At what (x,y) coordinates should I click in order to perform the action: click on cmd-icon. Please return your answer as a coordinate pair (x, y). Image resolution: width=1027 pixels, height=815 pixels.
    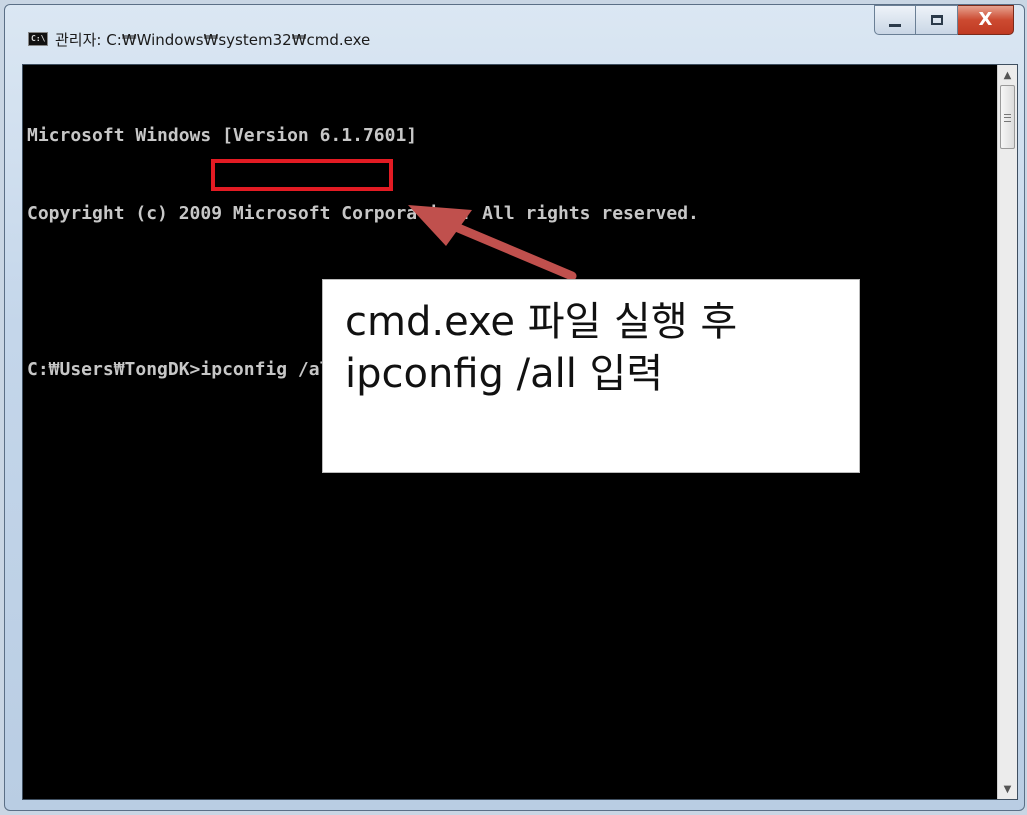
    Looking at the image, I should click on (38, 39).